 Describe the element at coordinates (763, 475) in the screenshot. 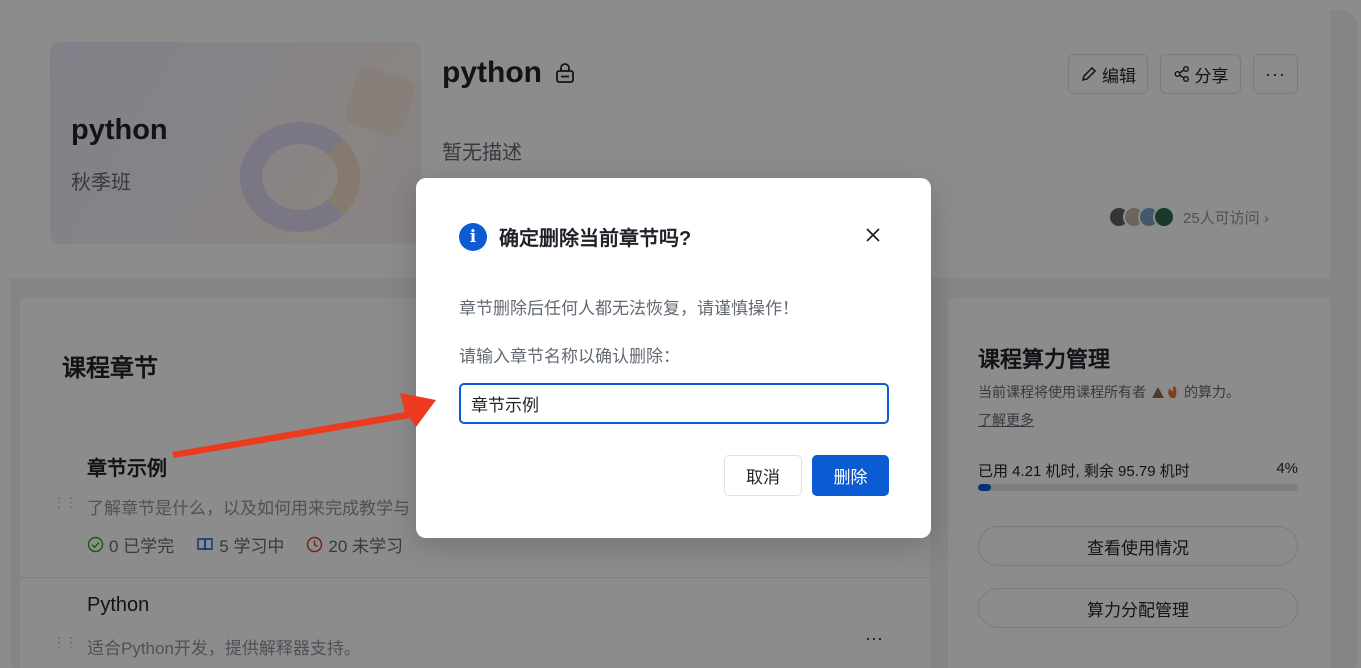

I see `cancel-button: 取消` at that location.